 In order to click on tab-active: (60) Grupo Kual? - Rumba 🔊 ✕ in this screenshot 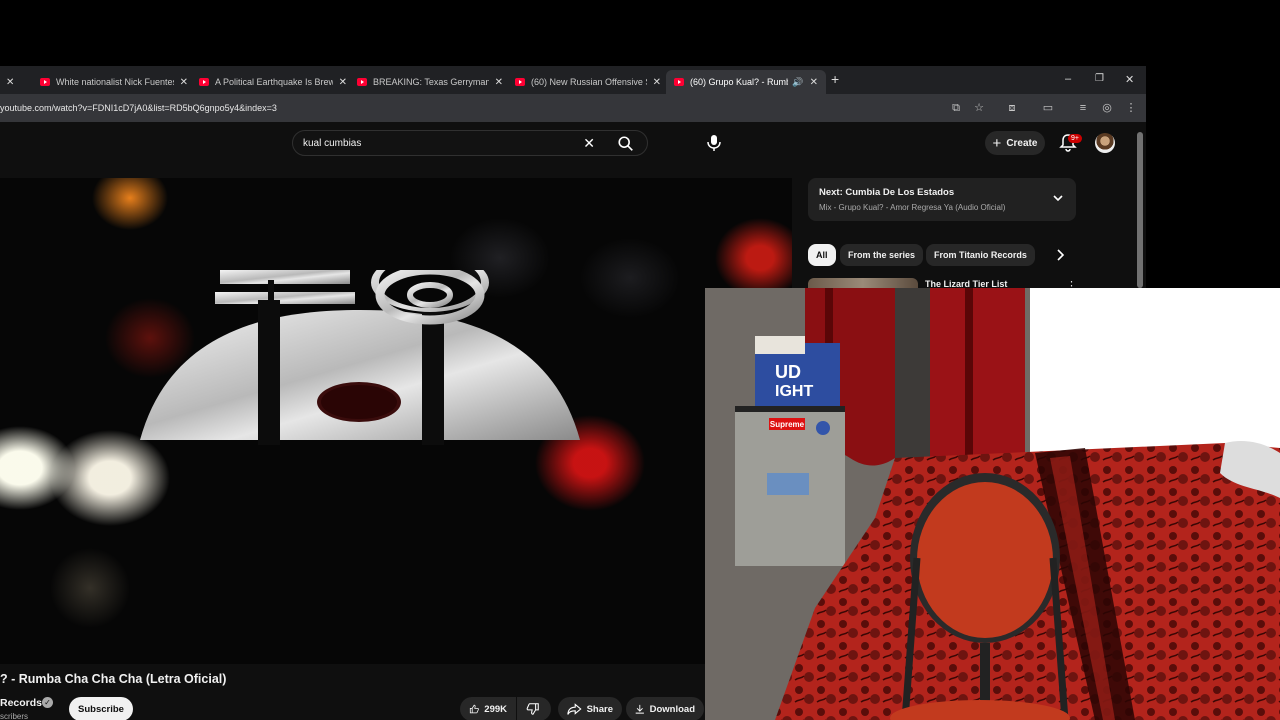, I will do `click(746, 82)`.